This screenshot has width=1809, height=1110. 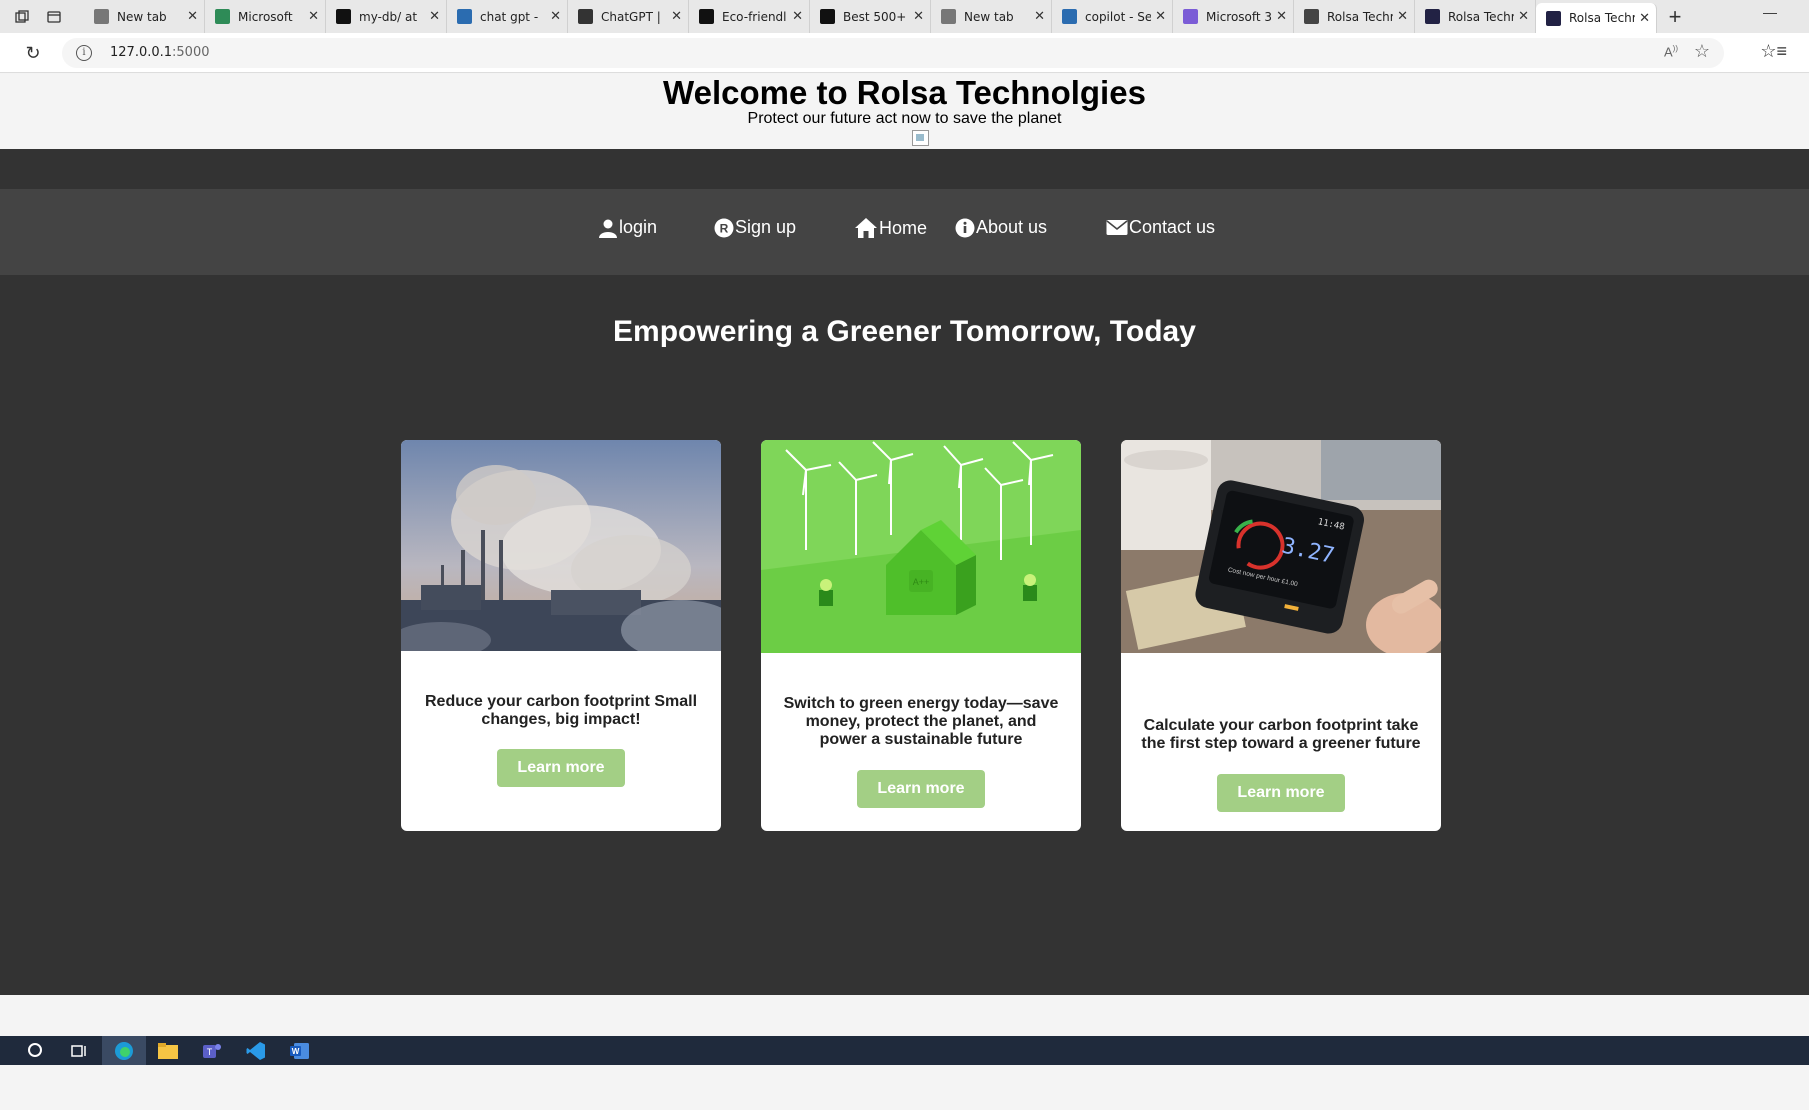 What do you see at coordinates (54, 16) in the screenshot?
I see `tab-actions-icon` at bounding box center [54, 16].